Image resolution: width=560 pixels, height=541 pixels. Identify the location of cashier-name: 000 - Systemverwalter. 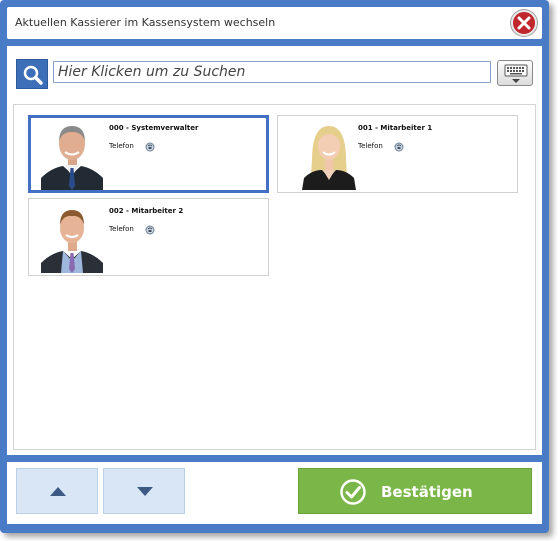
(154, 128).